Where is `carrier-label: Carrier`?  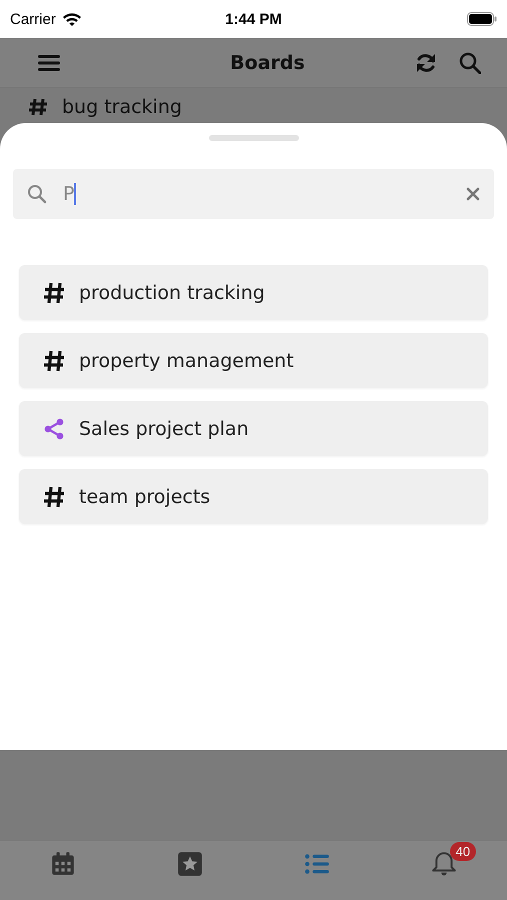
carrier-label: Carrier is located at coordinates (33, 19).